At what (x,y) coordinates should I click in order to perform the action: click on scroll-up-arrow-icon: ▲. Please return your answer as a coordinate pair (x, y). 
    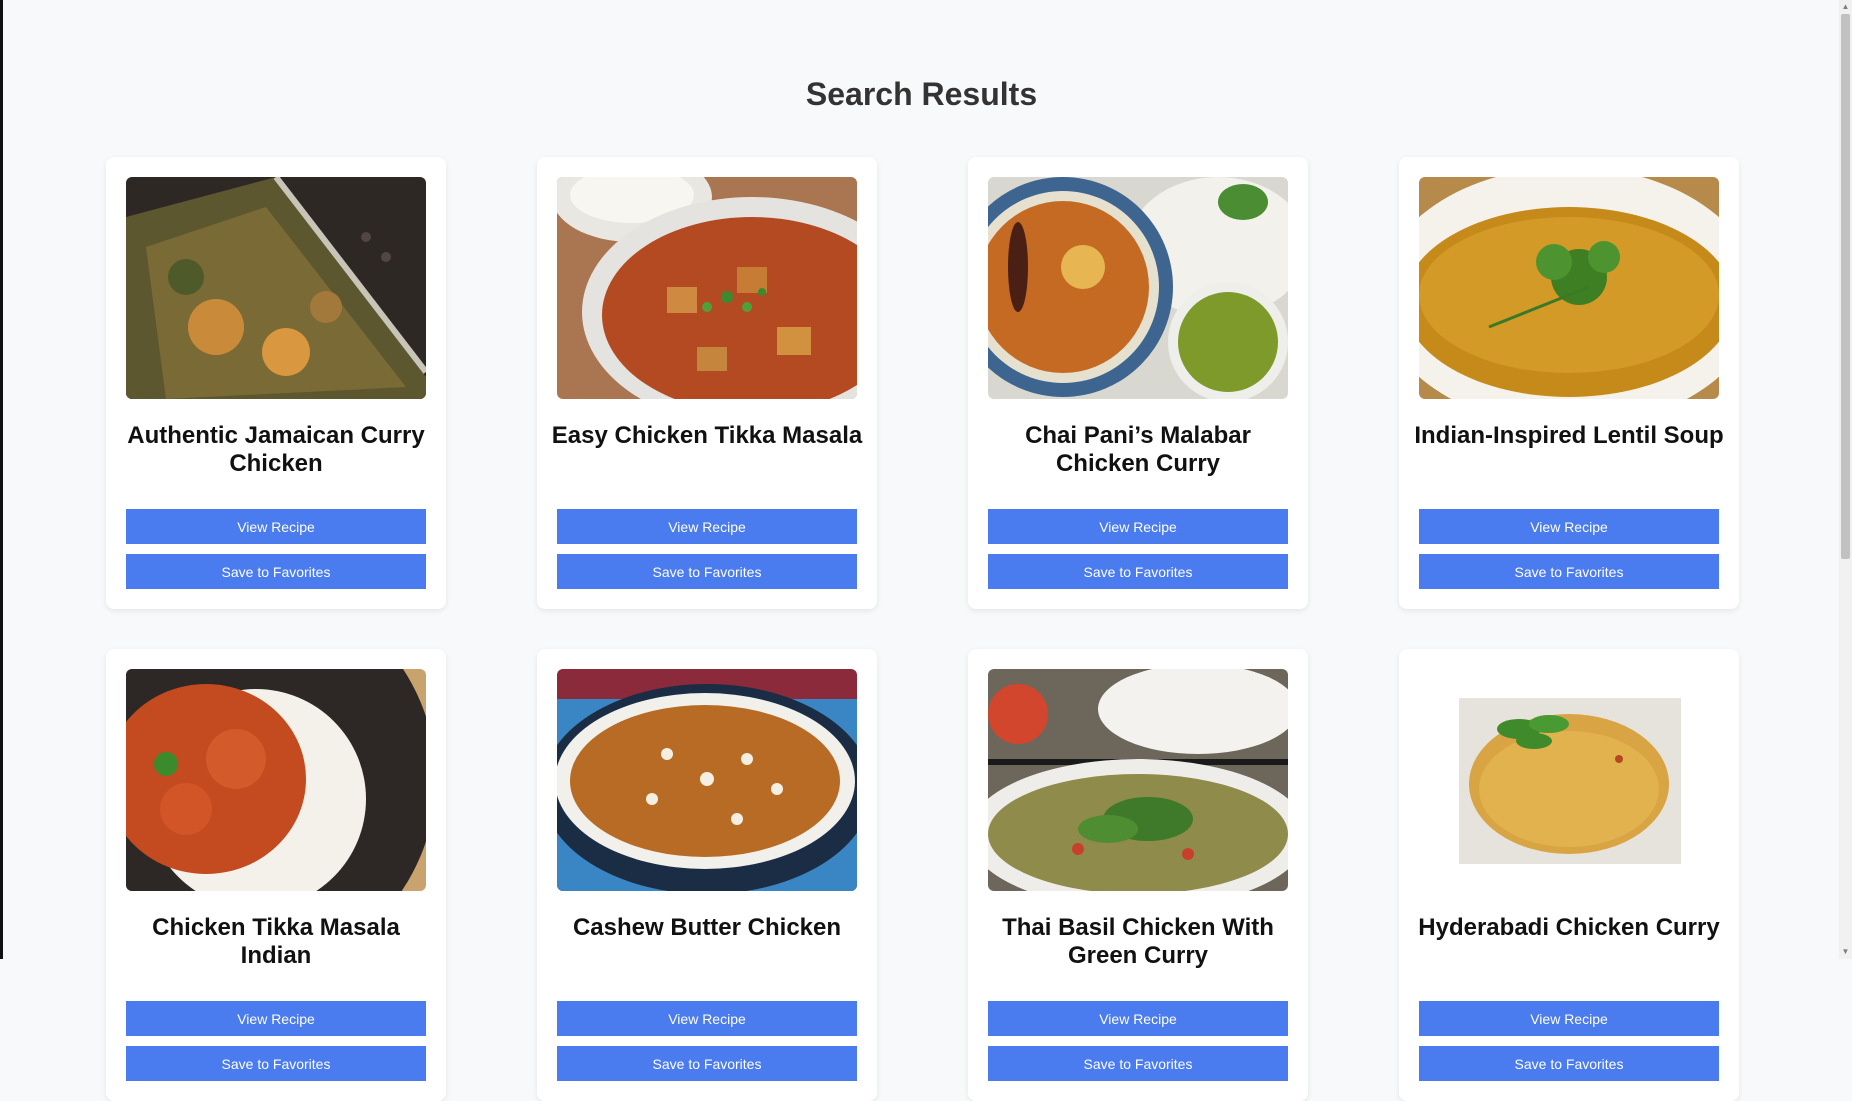
    Looking at the image, I should click on (1845, 7).